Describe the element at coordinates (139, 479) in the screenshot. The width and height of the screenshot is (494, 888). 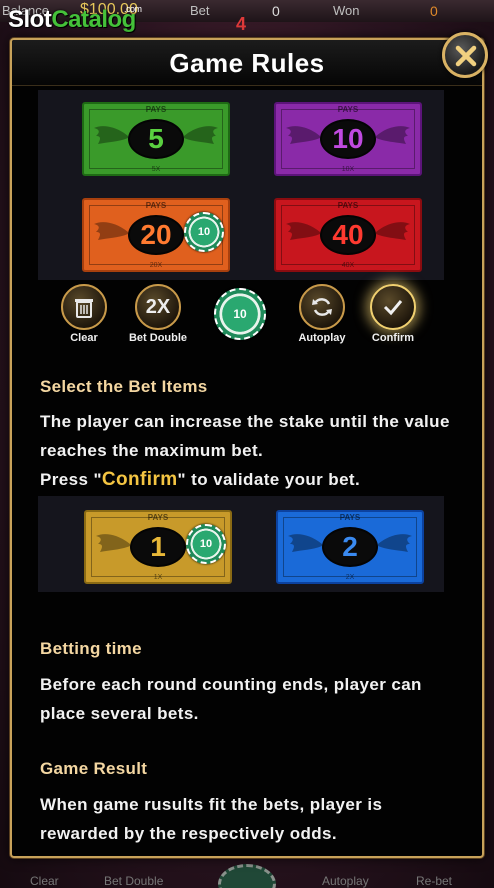
I see `confirm-highlight: Confirm` at that location.